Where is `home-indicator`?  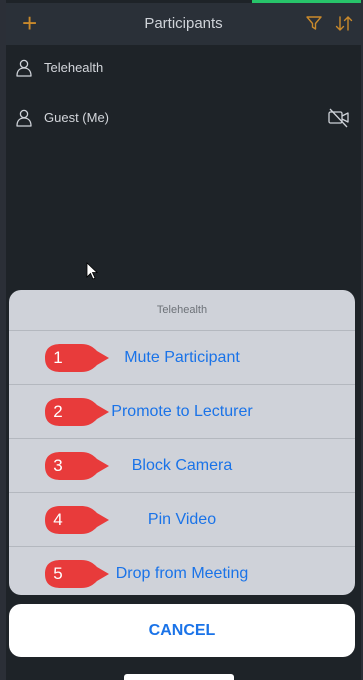
home-indicator is located at coordinates (179, 677).